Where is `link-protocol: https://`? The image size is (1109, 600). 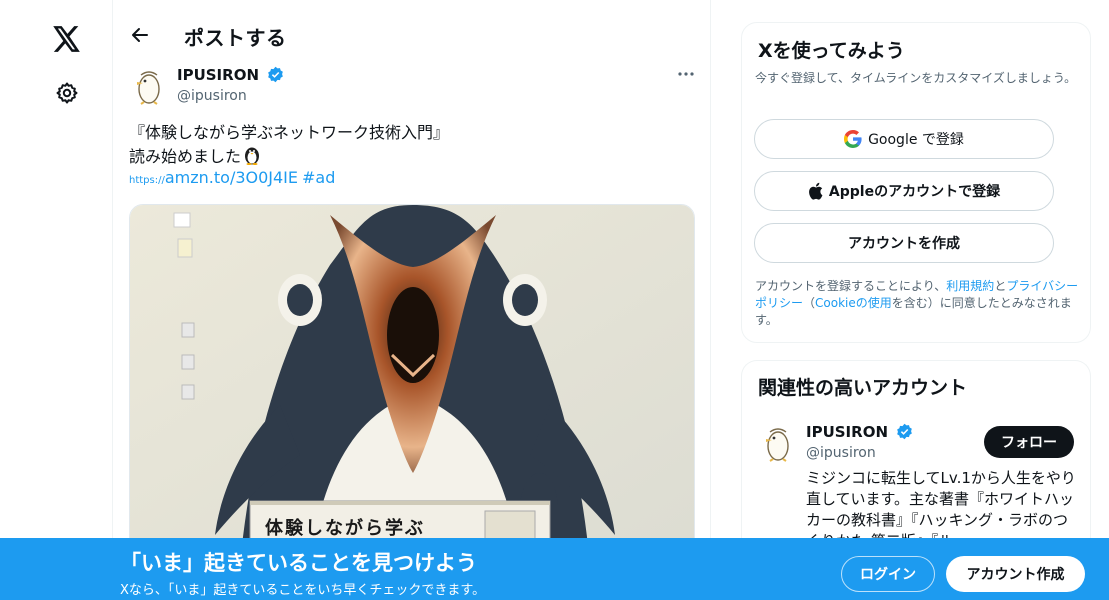
link-protocol: https:// is located at coordinates (147, 180).